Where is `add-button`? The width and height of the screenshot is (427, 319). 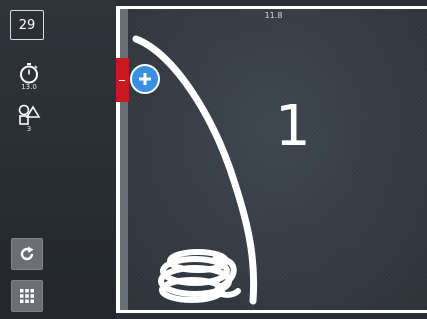 add-button is located at coordinates (145, 79).